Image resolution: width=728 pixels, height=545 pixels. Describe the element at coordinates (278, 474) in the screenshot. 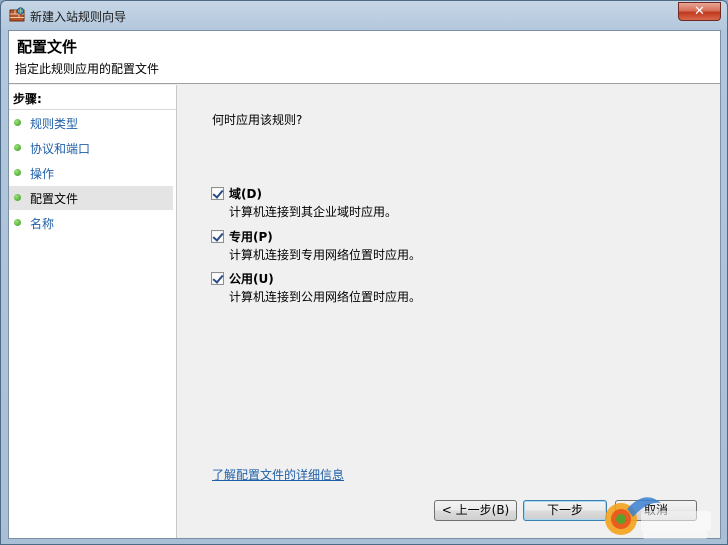

I see `learn-more-link: 了解配置文件的详细信息` at that location.